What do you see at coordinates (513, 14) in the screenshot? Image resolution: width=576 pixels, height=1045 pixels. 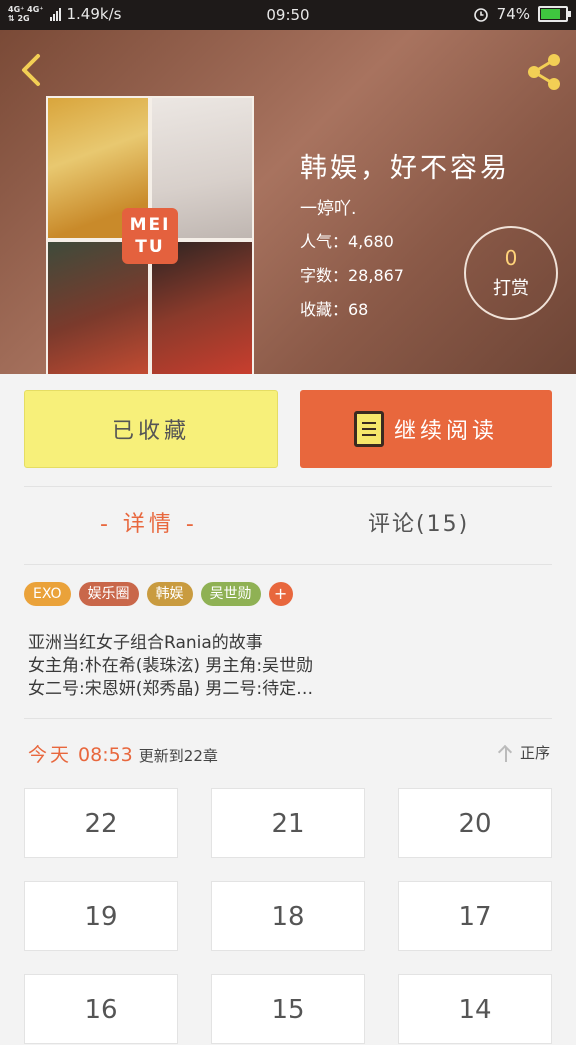 I see `battery-percent: 74%` at bounding box center [513, 14].